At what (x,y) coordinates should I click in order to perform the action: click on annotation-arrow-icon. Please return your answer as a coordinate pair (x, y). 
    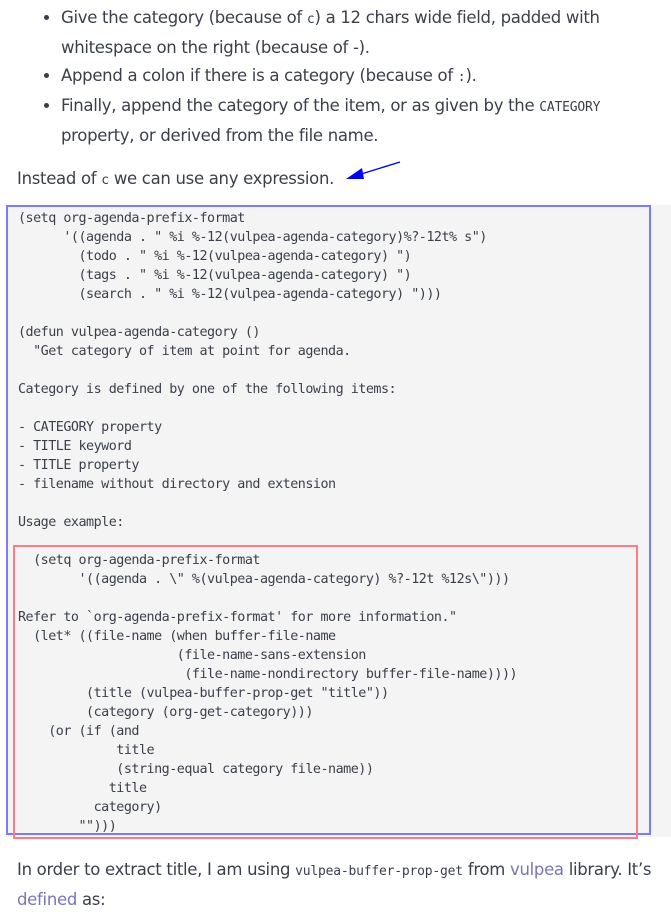
    Looking at the image, I should click on (373, 170).